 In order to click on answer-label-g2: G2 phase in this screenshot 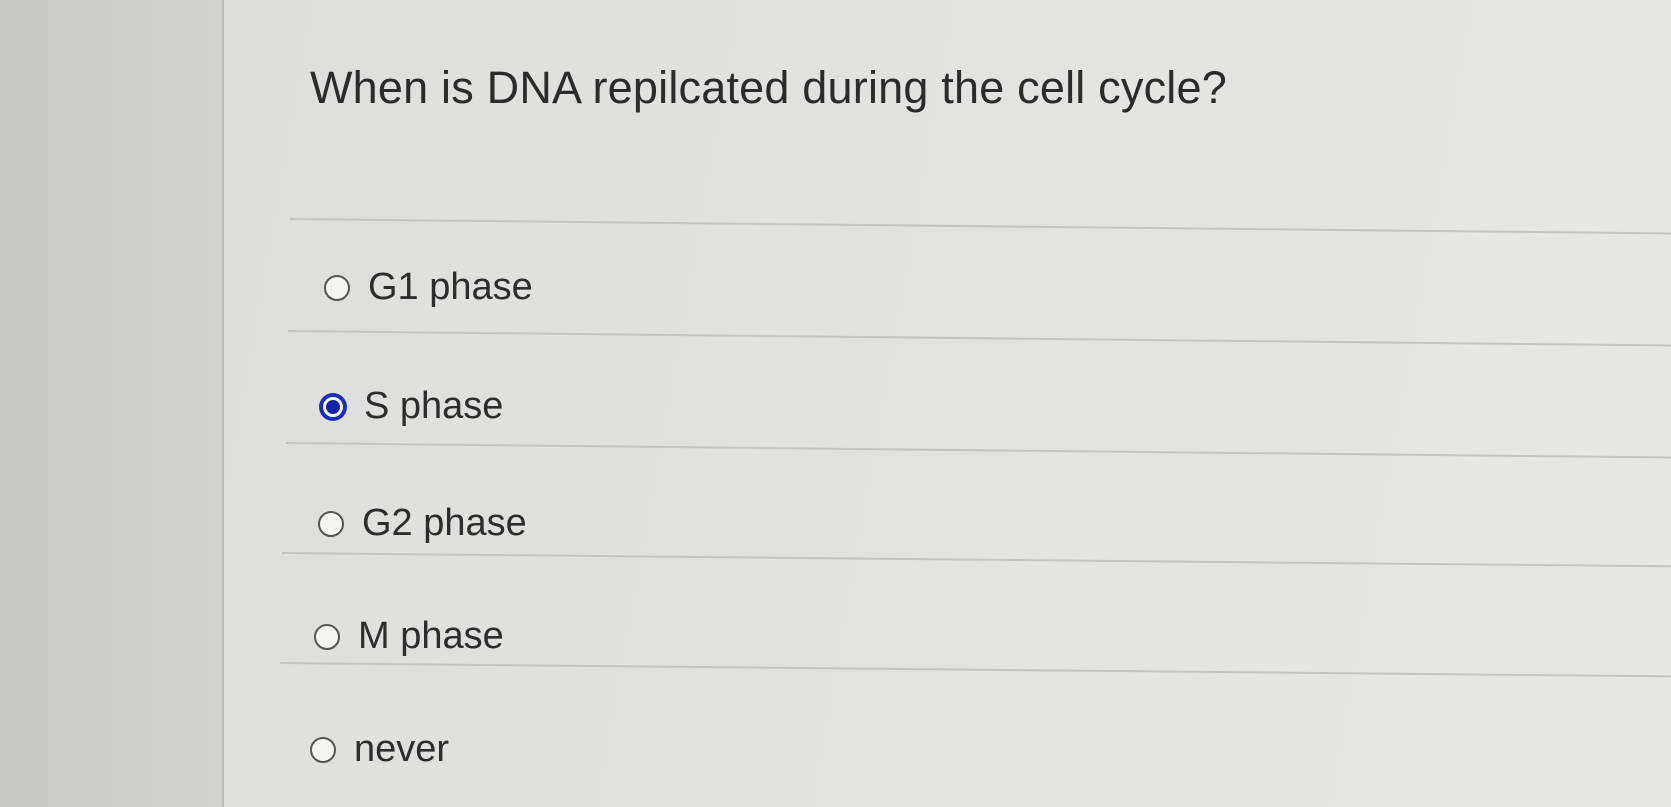, I will do `click(444, 523)`.